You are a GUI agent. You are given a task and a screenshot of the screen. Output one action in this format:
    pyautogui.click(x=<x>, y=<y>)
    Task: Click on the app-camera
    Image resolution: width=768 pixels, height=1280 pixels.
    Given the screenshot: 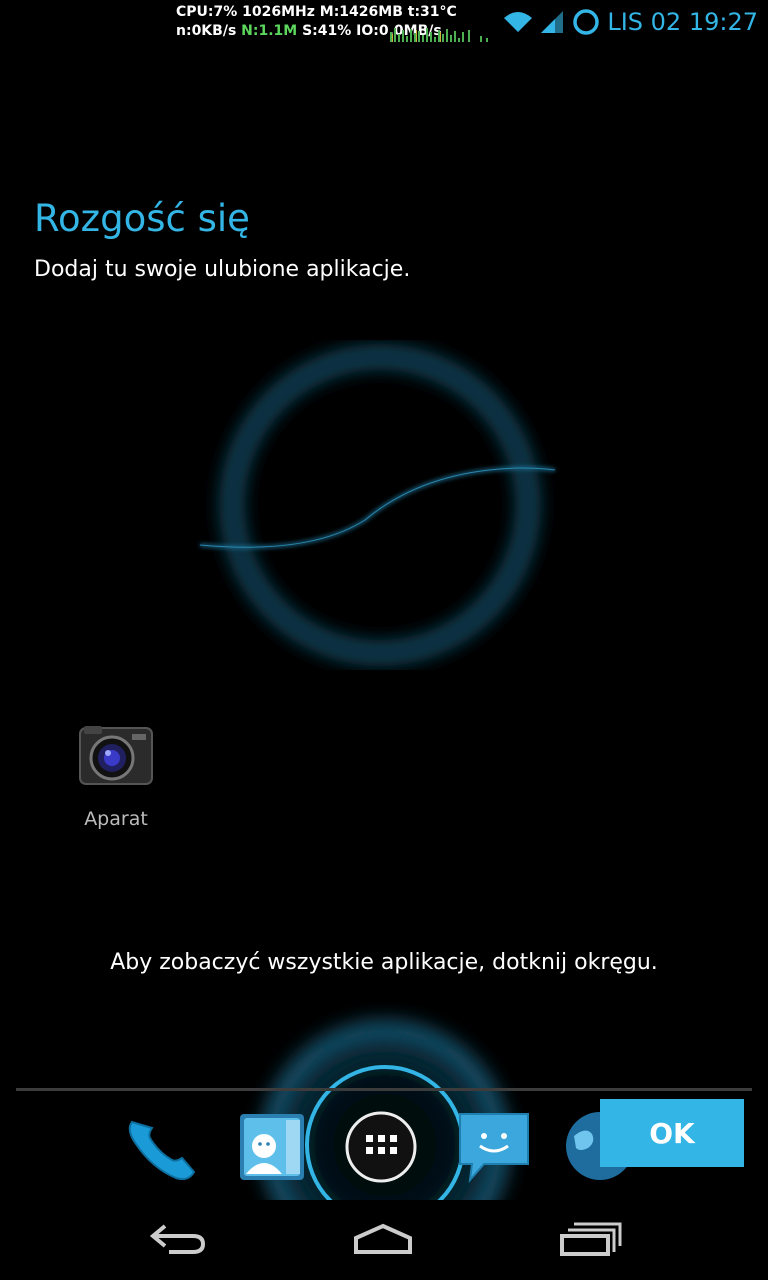 What is the action you would take?
    pyautogui.click(x=116, y=757)
    